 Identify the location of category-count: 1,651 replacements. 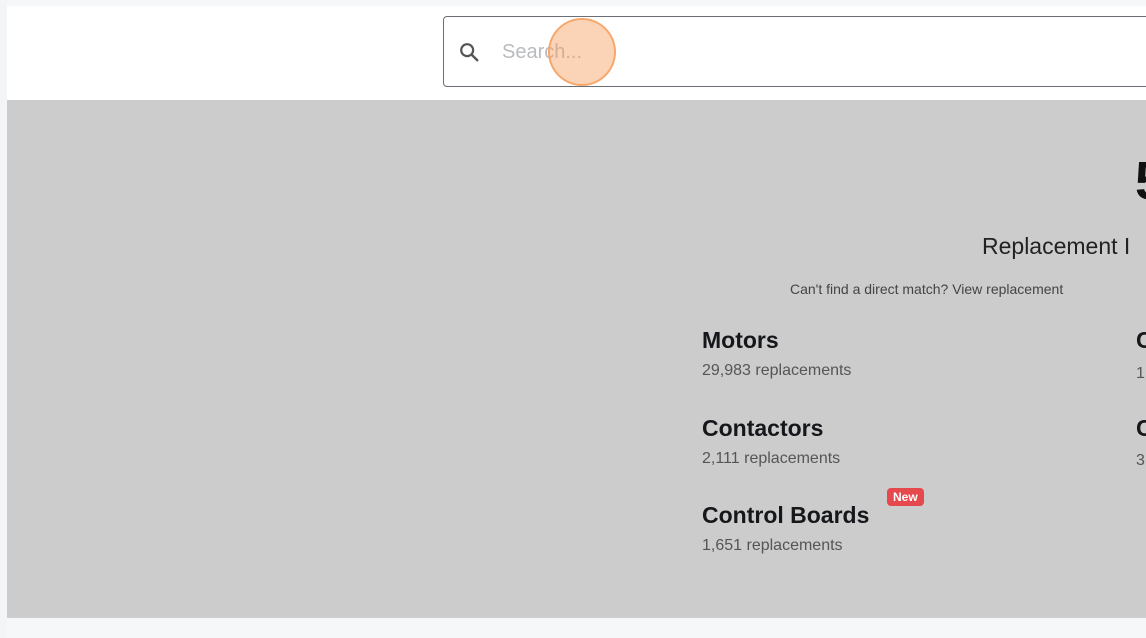
(772, 545).